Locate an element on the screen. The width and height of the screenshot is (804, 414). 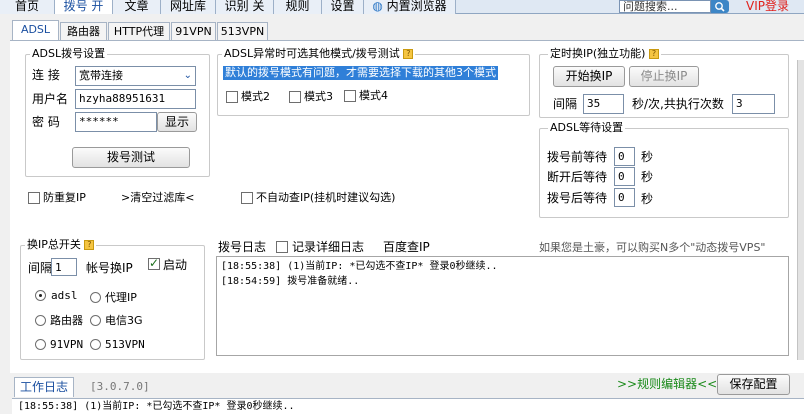
connect-value: 宽带连接 is located at coordinates (101, 75).